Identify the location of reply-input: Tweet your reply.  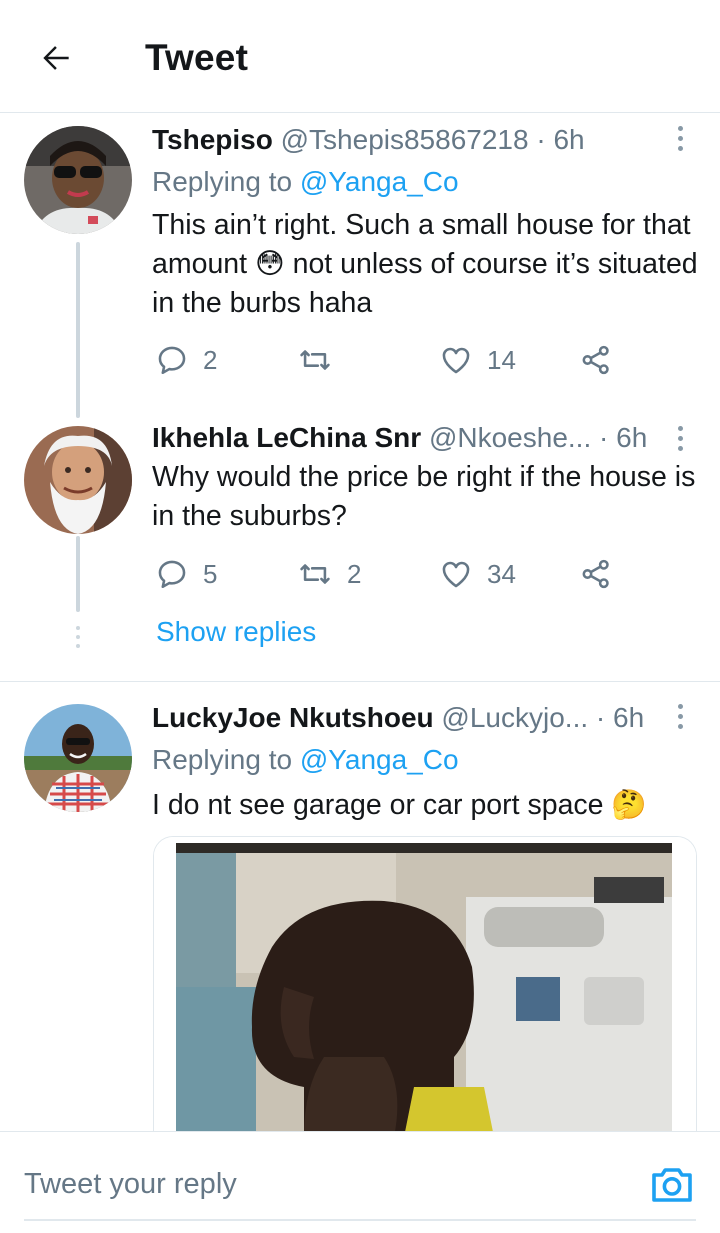
(130, 1184).